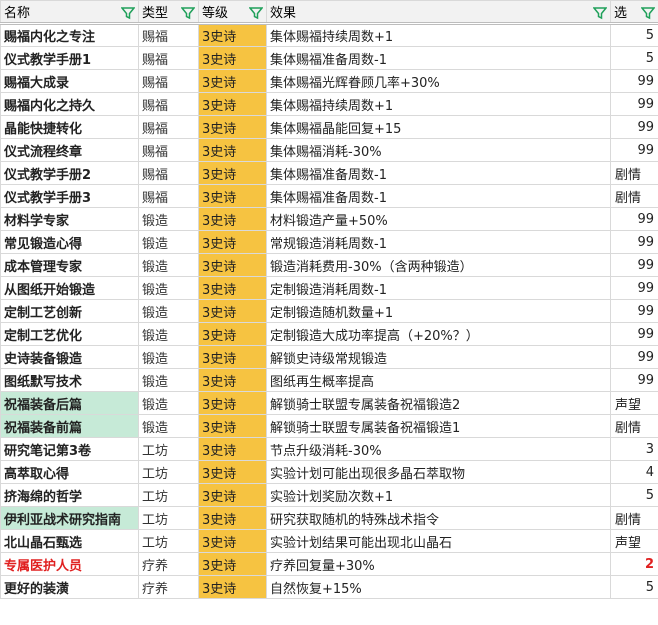 This screenshot has width=658, height=625. What do you see at coordinates (438, 403) in the screenshot?
I see `cell-effect: 解锁骑士联盟专属装备祝福锻造2` at bounding box center [438, 403].